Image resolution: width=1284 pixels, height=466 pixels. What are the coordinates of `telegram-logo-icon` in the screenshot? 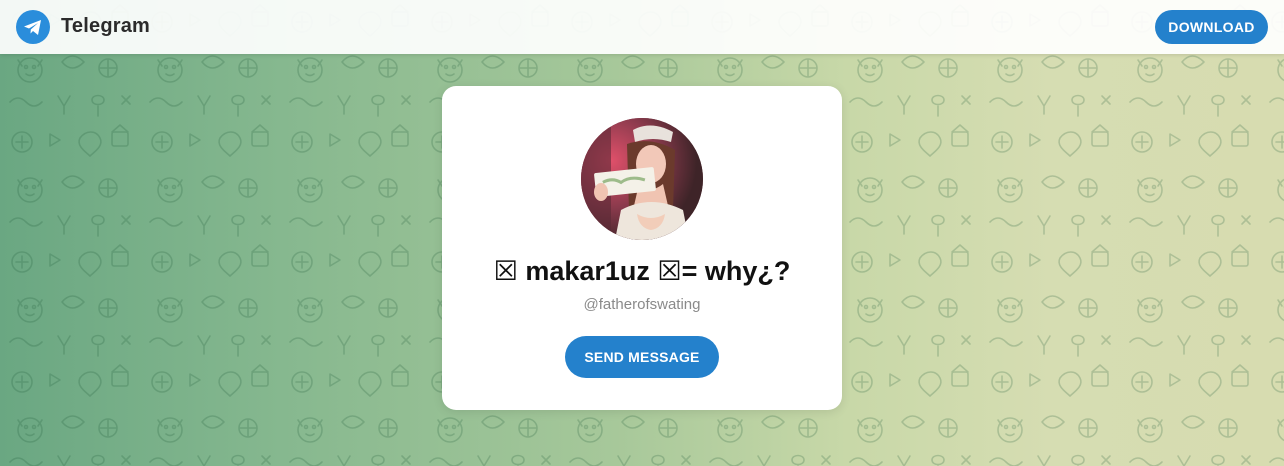 It's located at (33, 27).